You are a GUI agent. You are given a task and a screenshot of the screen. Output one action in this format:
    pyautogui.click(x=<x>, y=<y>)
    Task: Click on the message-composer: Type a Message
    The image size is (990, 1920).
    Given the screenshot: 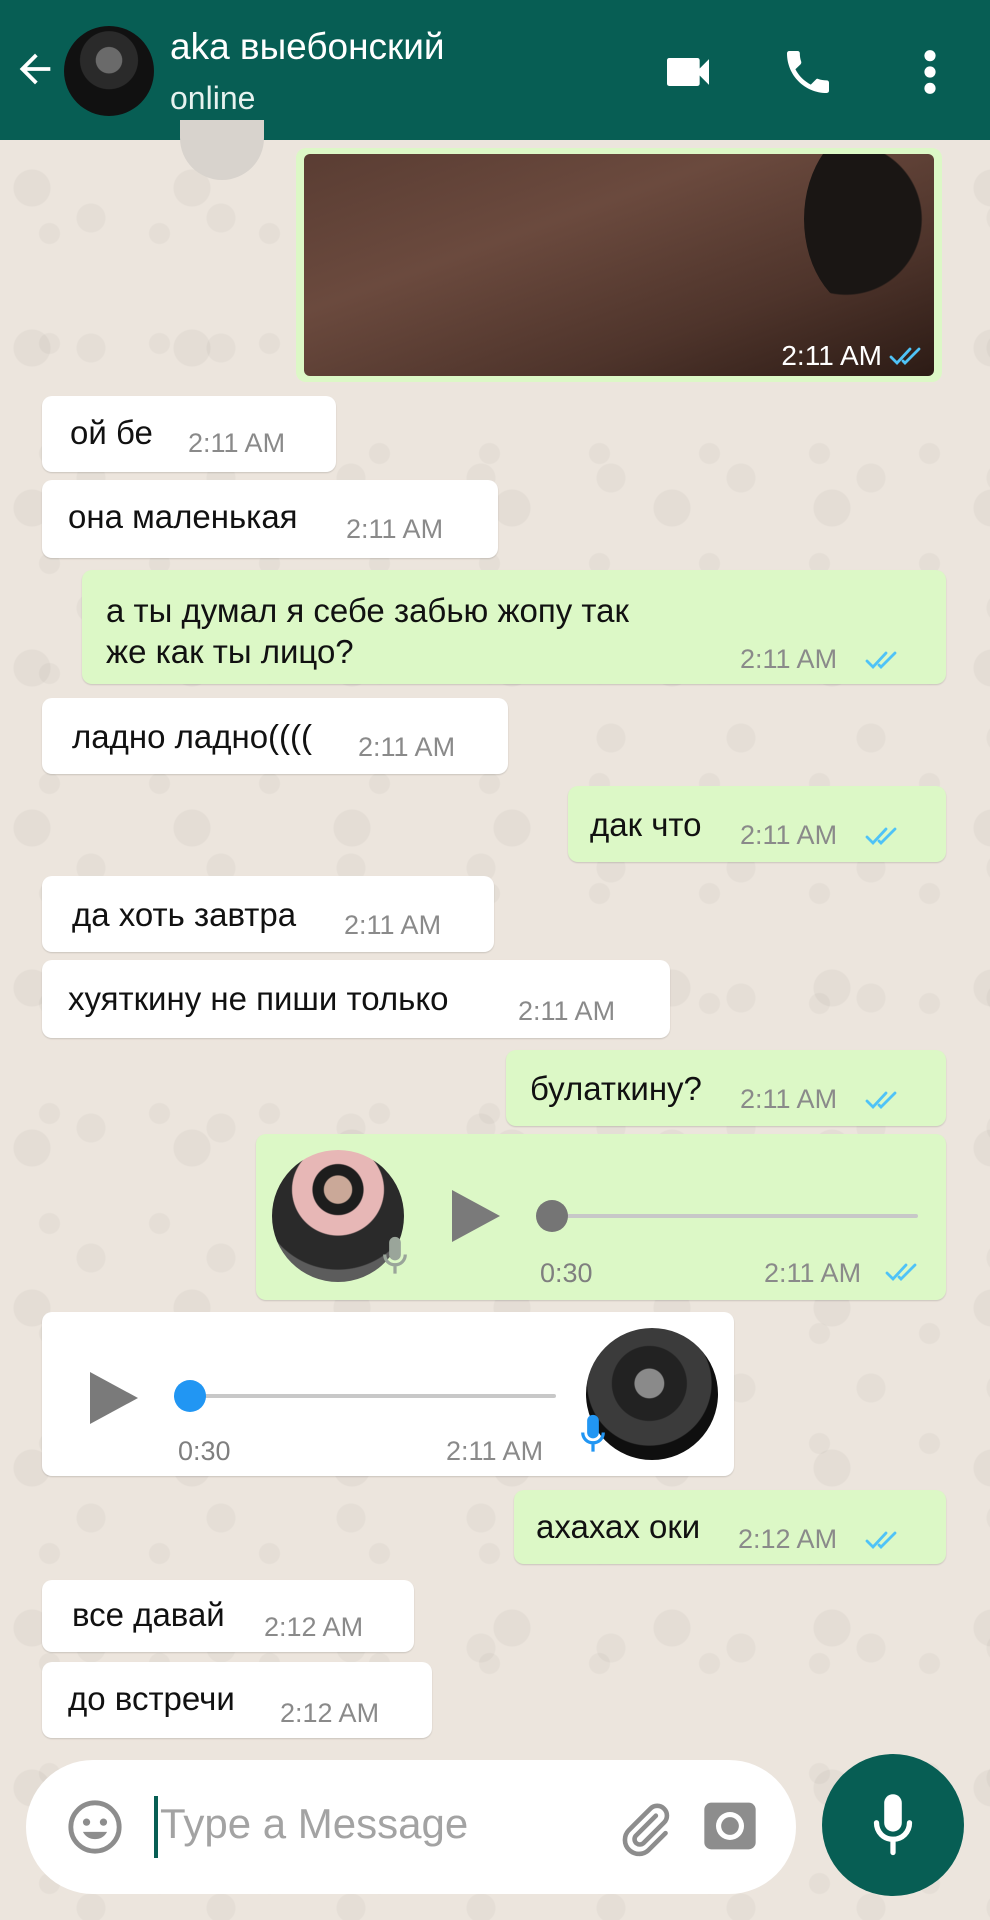 What is the action you would take?
    pyautogui.click(x=411, y=1827)
    